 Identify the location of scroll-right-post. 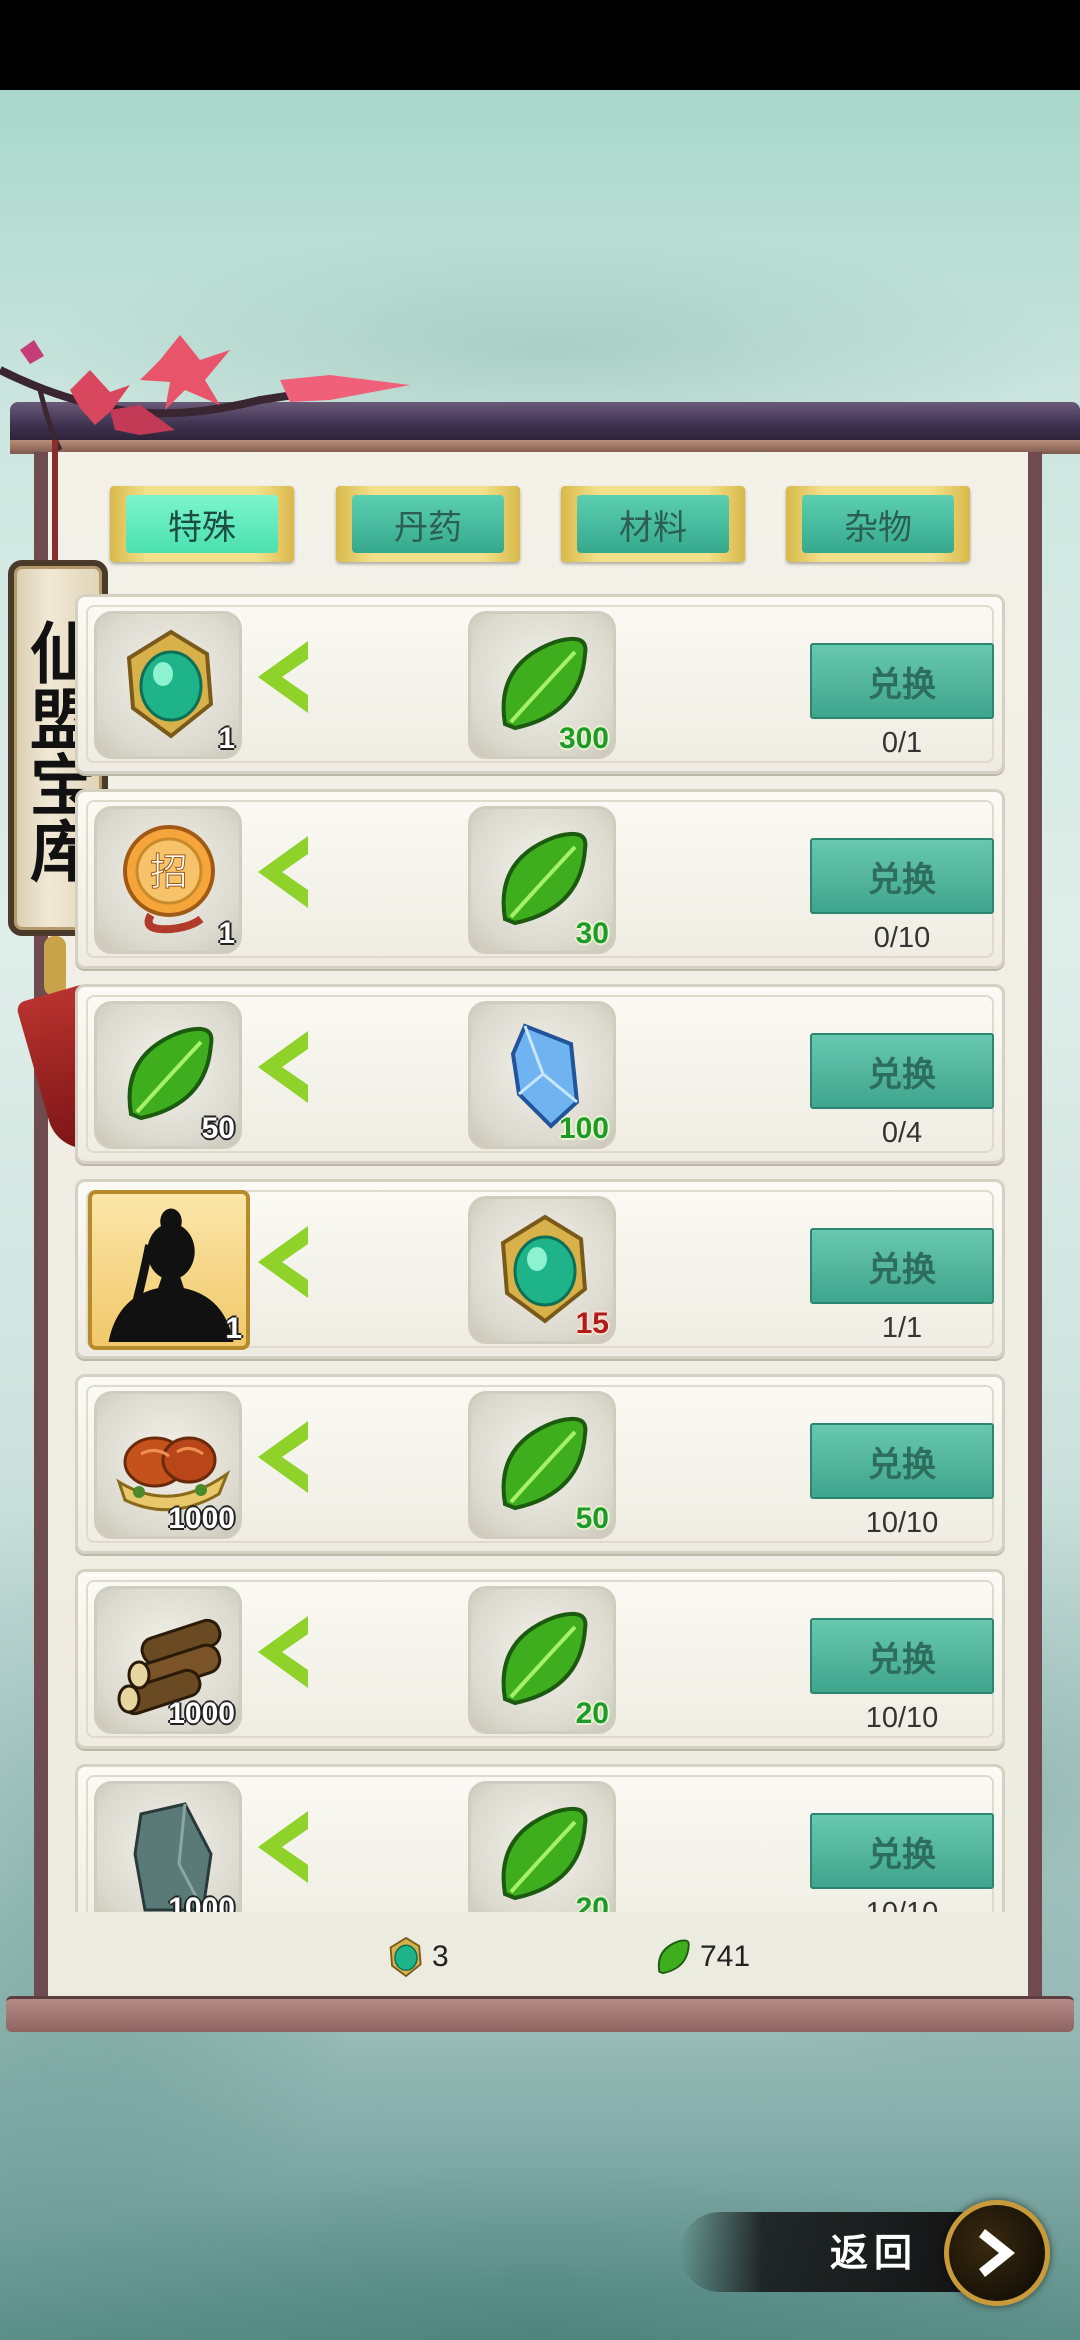
(1035, 1226).